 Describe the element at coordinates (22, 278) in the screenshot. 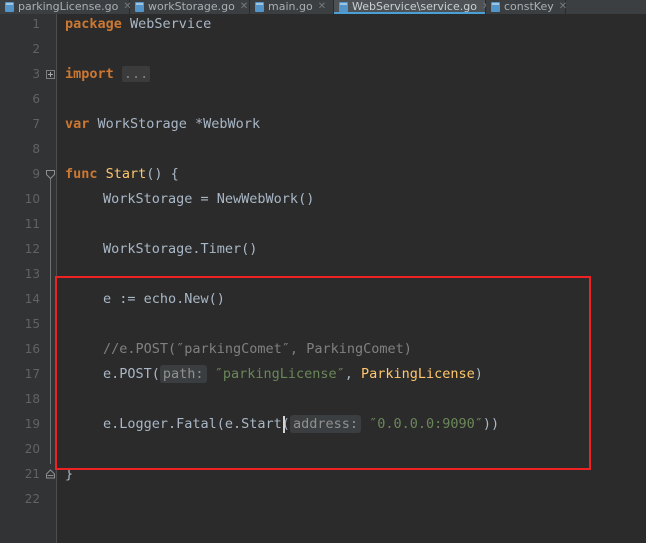

I see `line-number-gutter: 1 2 3 6 7 8 9 10 11 12 13 14 15 16 17 18 19 20 21 22` at that location.